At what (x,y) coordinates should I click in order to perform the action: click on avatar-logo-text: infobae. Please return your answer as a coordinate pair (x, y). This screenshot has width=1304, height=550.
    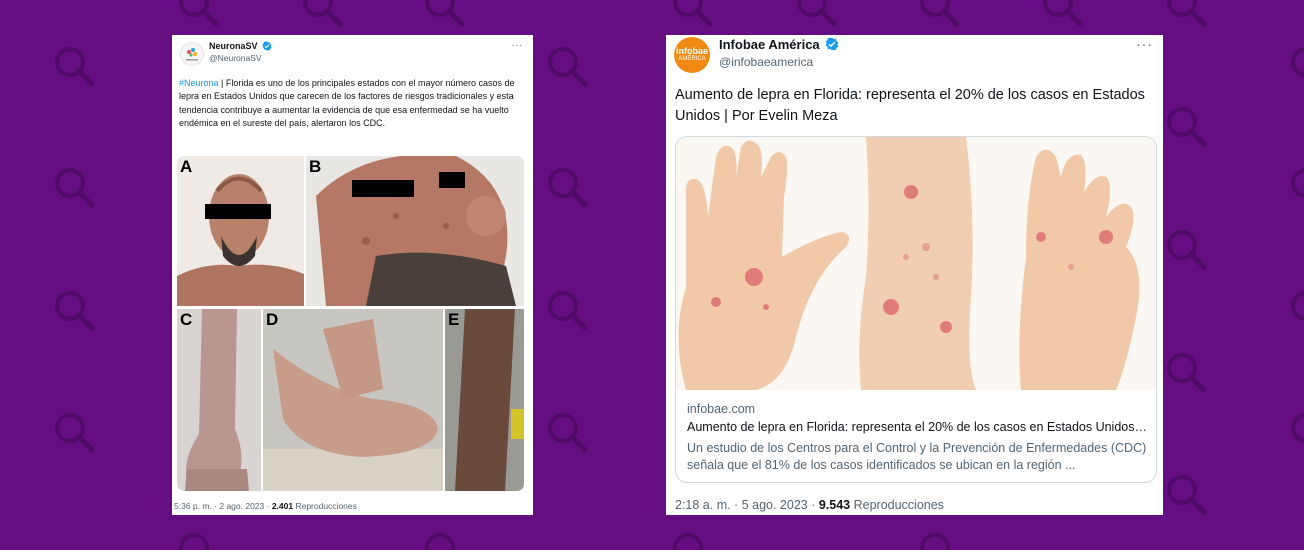
    Looking at the image, I should click on (691, 51).